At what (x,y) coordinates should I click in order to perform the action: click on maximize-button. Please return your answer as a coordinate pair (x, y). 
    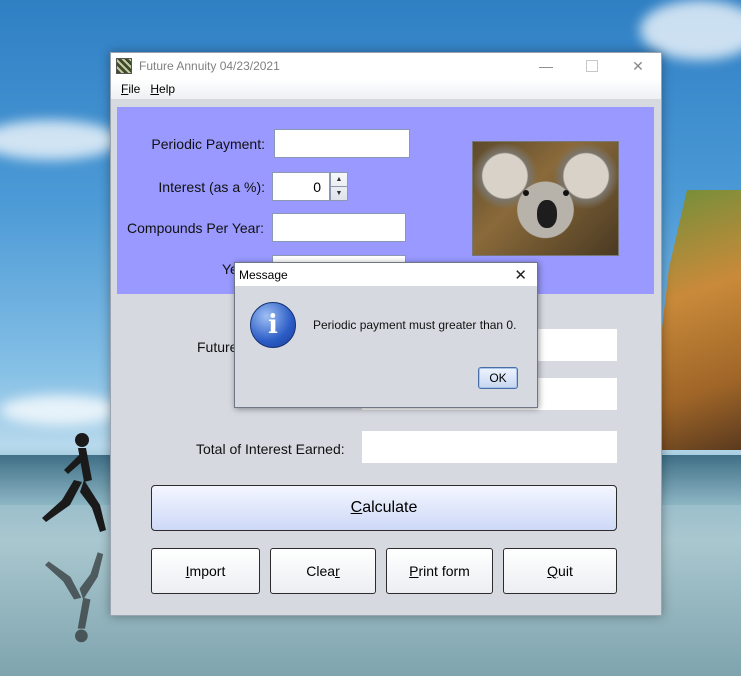
    Looking at the image, I should click on (592, 66).